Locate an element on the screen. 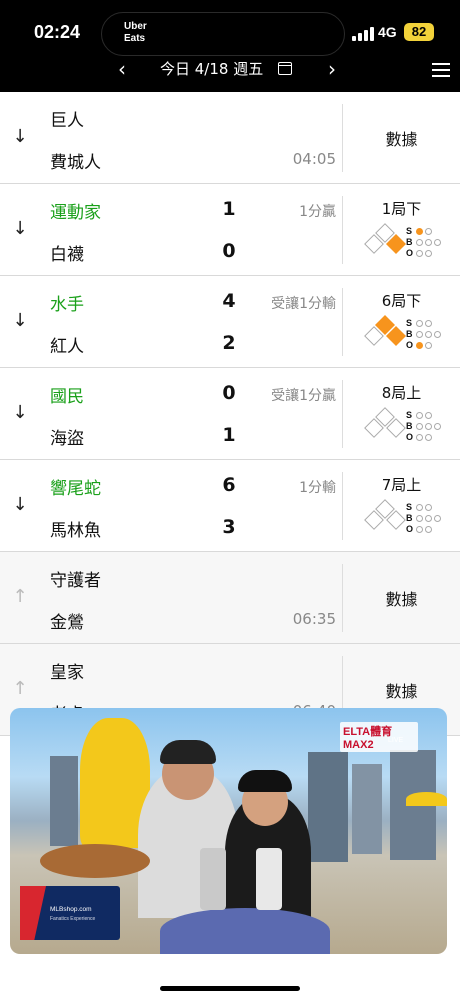  count-label: B is located at coordinates (409, 334).